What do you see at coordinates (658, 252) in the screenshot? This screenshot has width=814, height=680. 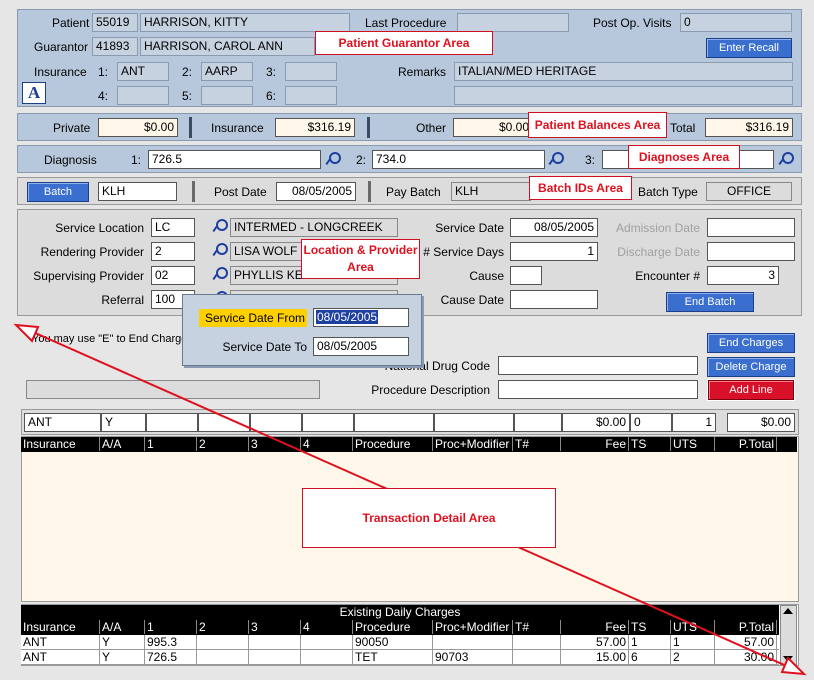 I see `discharge-date-label: Discharge Date` at bounding box center [658, 252].